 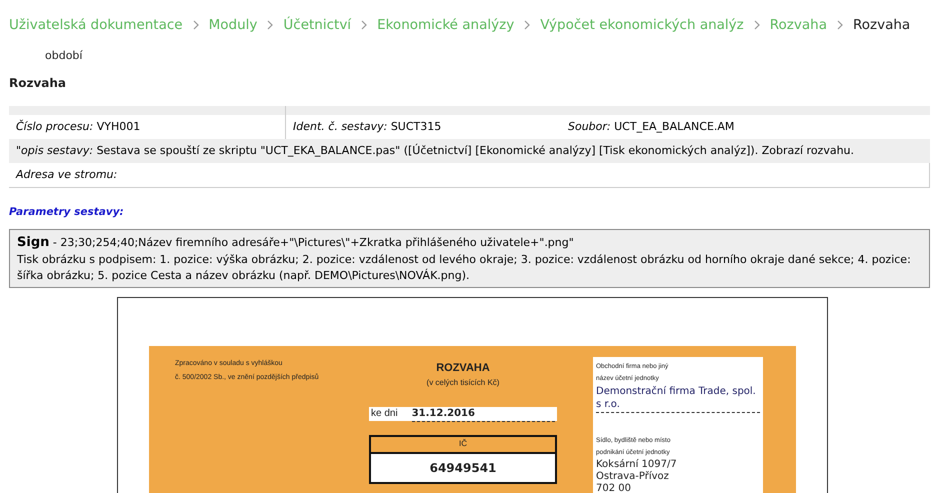 I want to click on report-ident: Ident. č. sestavy: SUCT315, so click(x=367, y=126).